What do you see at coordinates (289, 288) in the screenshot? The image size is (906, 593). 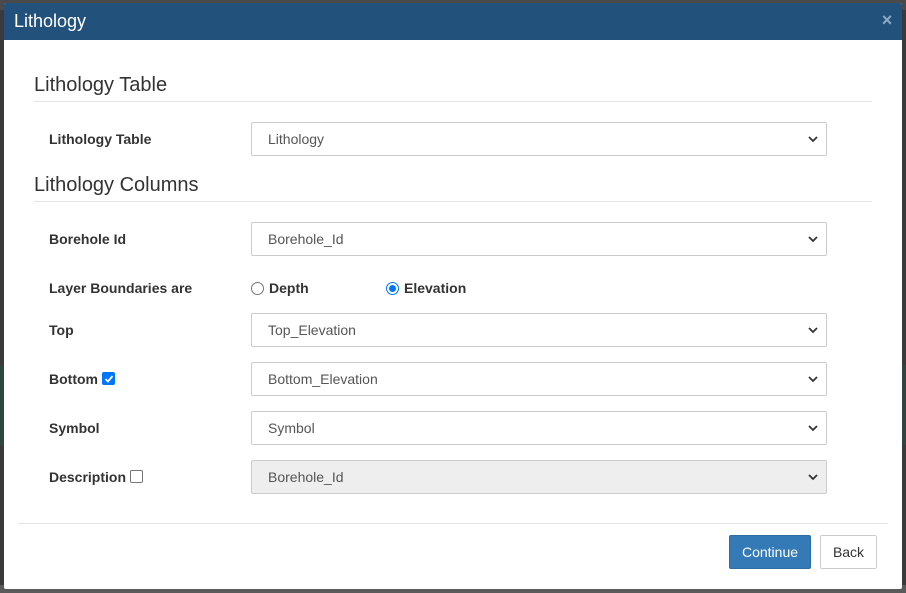 I see `radio-depth-label: Depth` at bounding box center [289, 288].